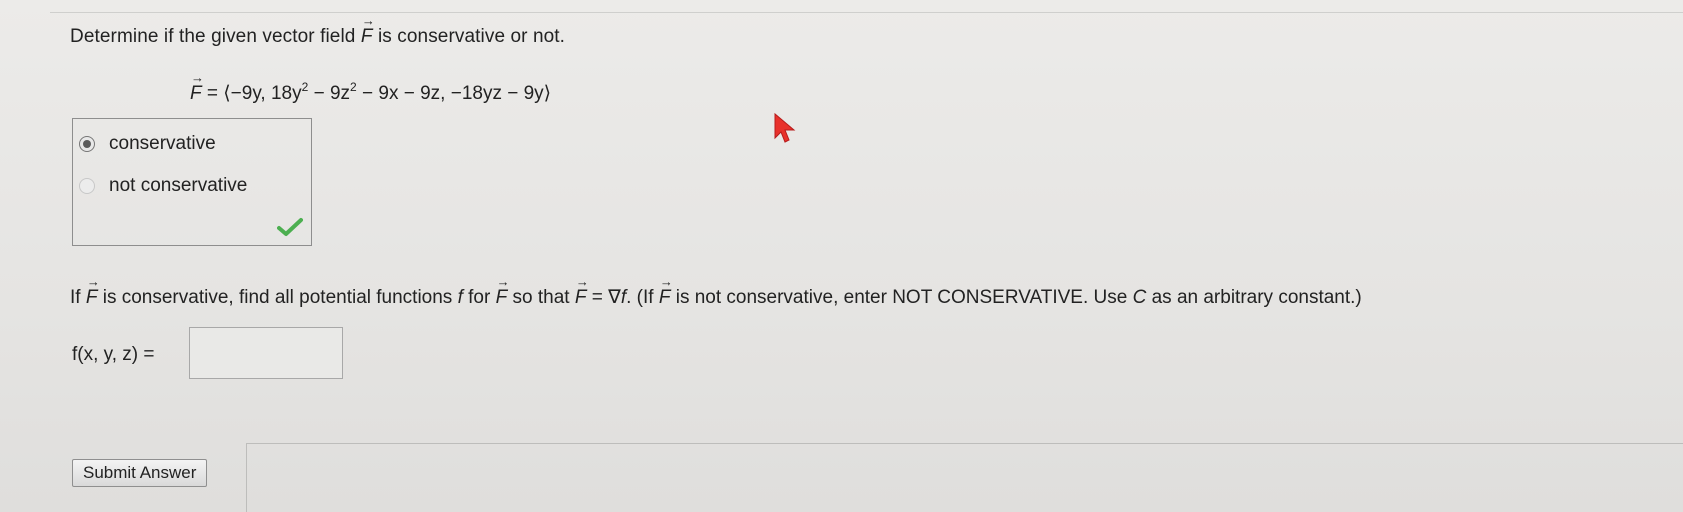 The width and height of the screenshot is (1683, 512). I want to click on checkmark-icon, so click(290, 227).